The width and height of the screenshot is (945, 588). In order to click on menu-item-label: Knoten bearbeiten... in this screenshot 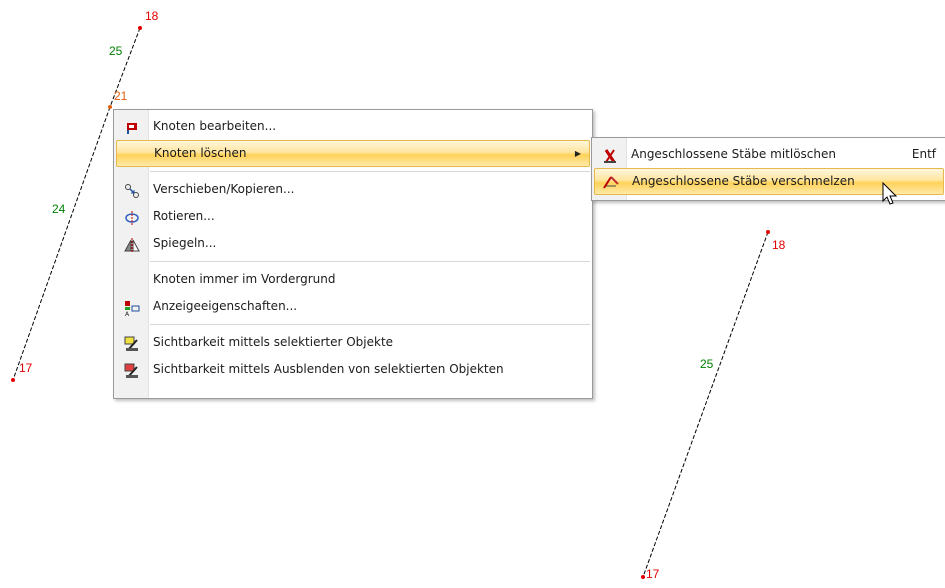, I will do `click(215, 126)`.